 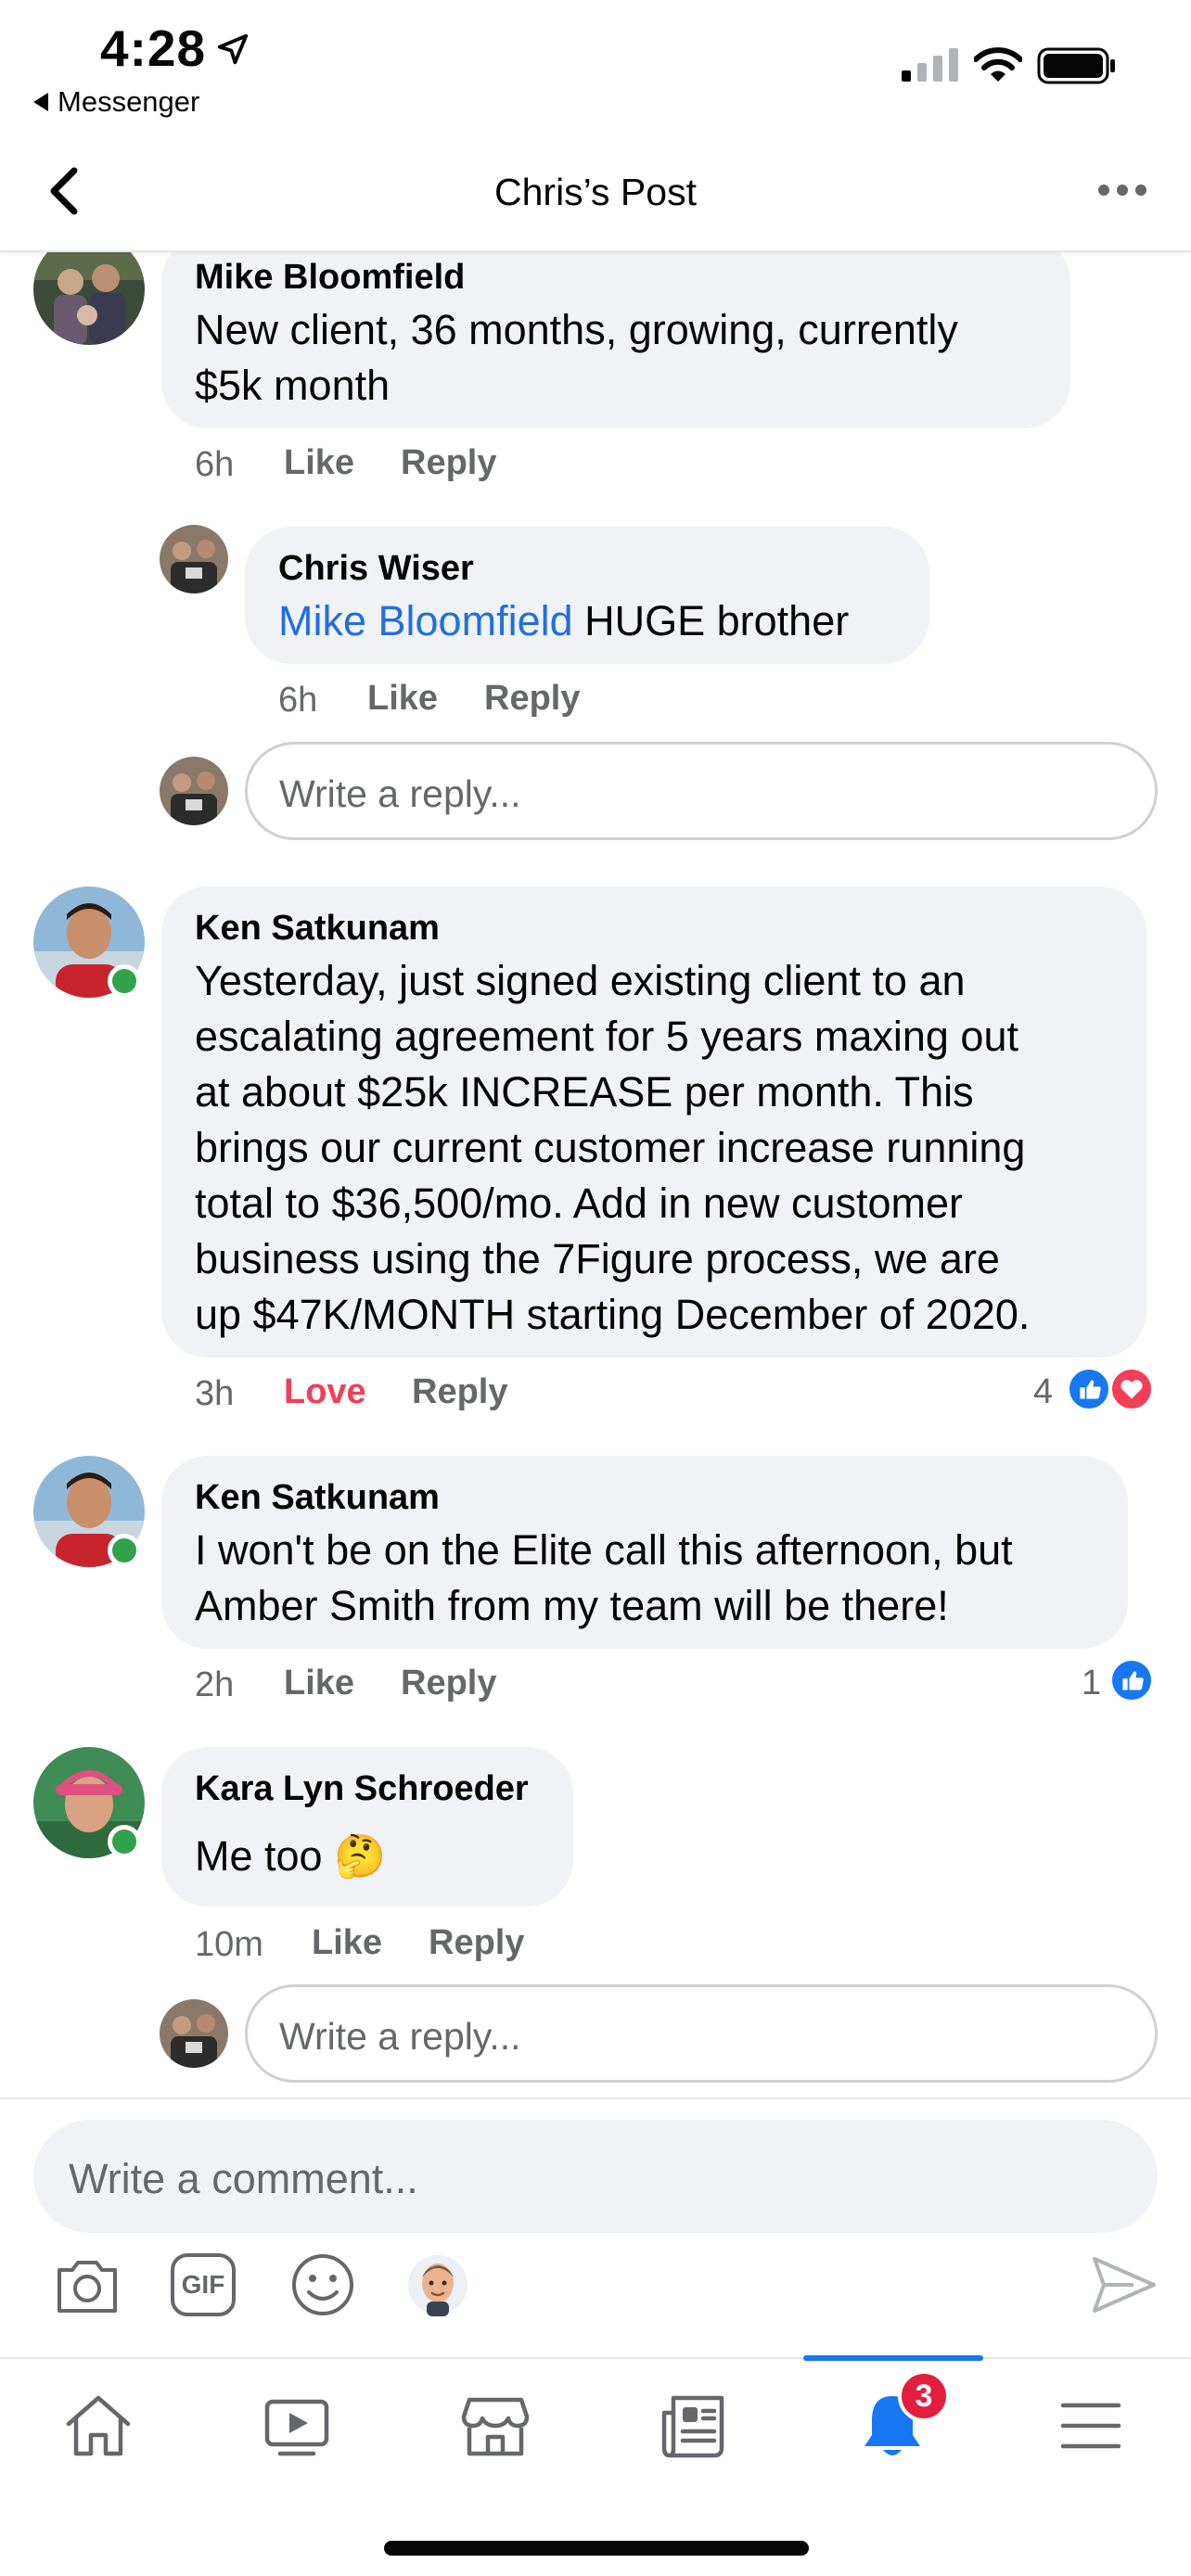 What do you see at coordinates (215, 465) in the screenshot?
I see `comment-timestamp: 6h` at bounding box center [215, 465].